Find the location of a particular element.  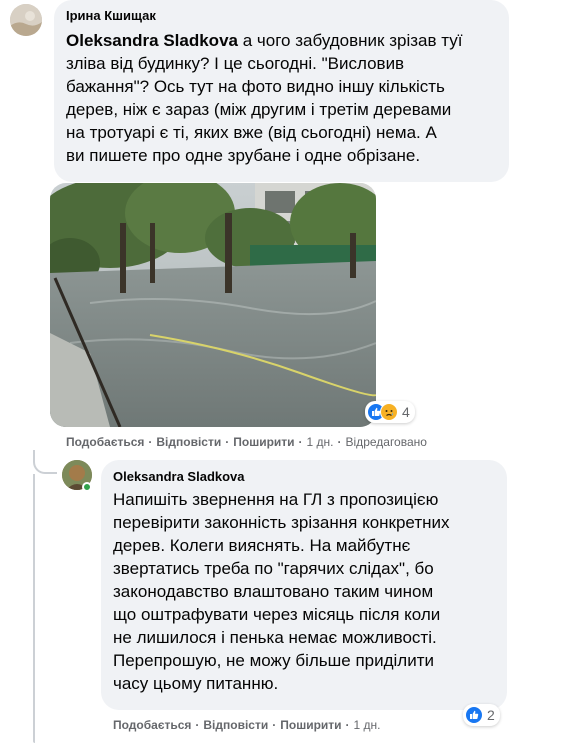

mention-link: Oleksandra Sladkova is located at coordinates (152, 40).